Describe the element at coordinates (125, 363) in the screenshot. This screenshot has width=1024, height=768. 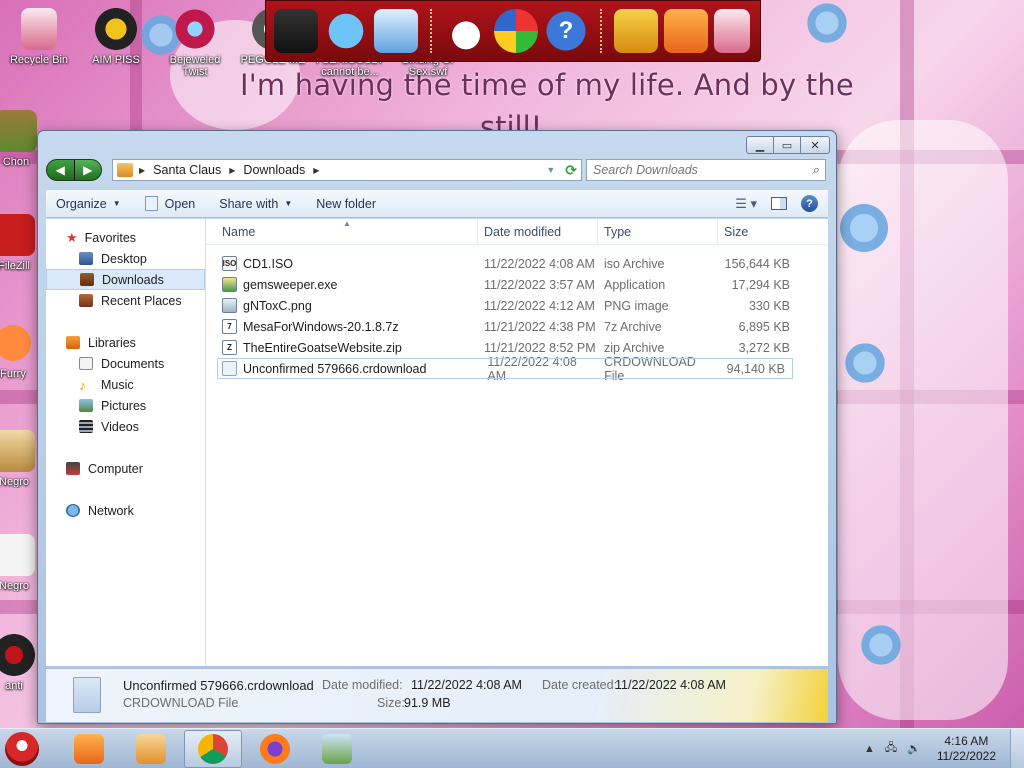
I see `nav-documents: Documents` at that location.